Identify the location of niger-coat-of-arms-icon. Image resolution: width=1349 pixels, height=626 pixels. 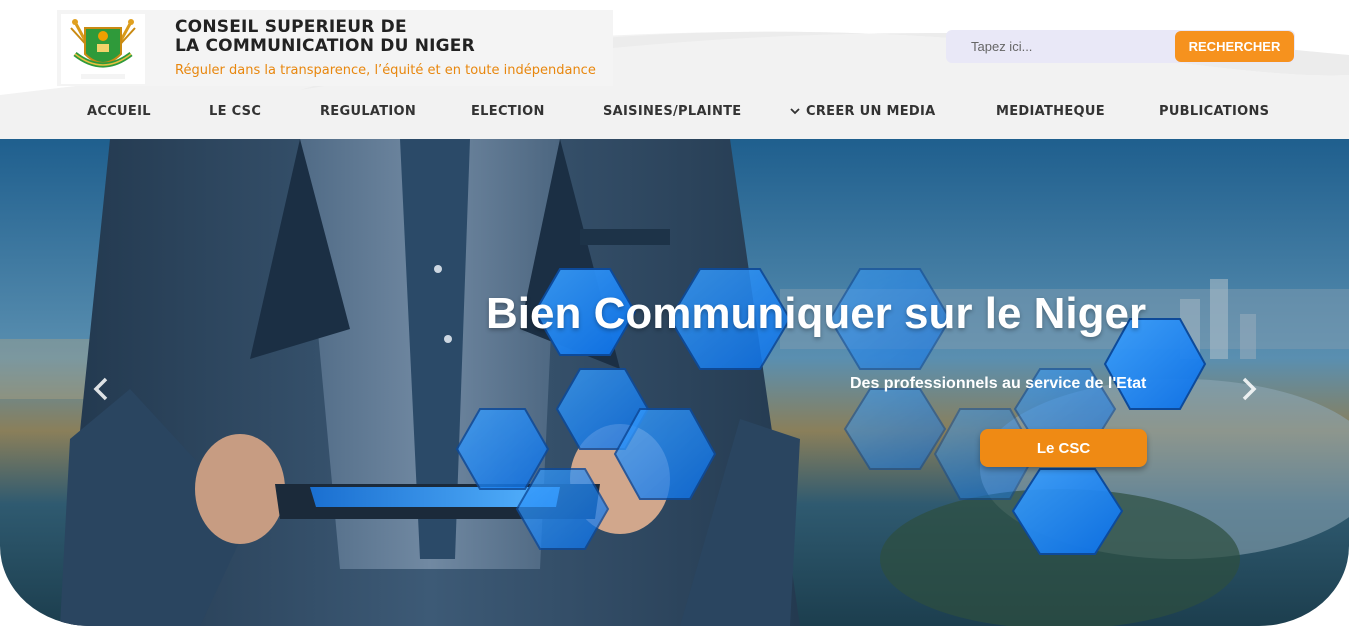
(103, 49).